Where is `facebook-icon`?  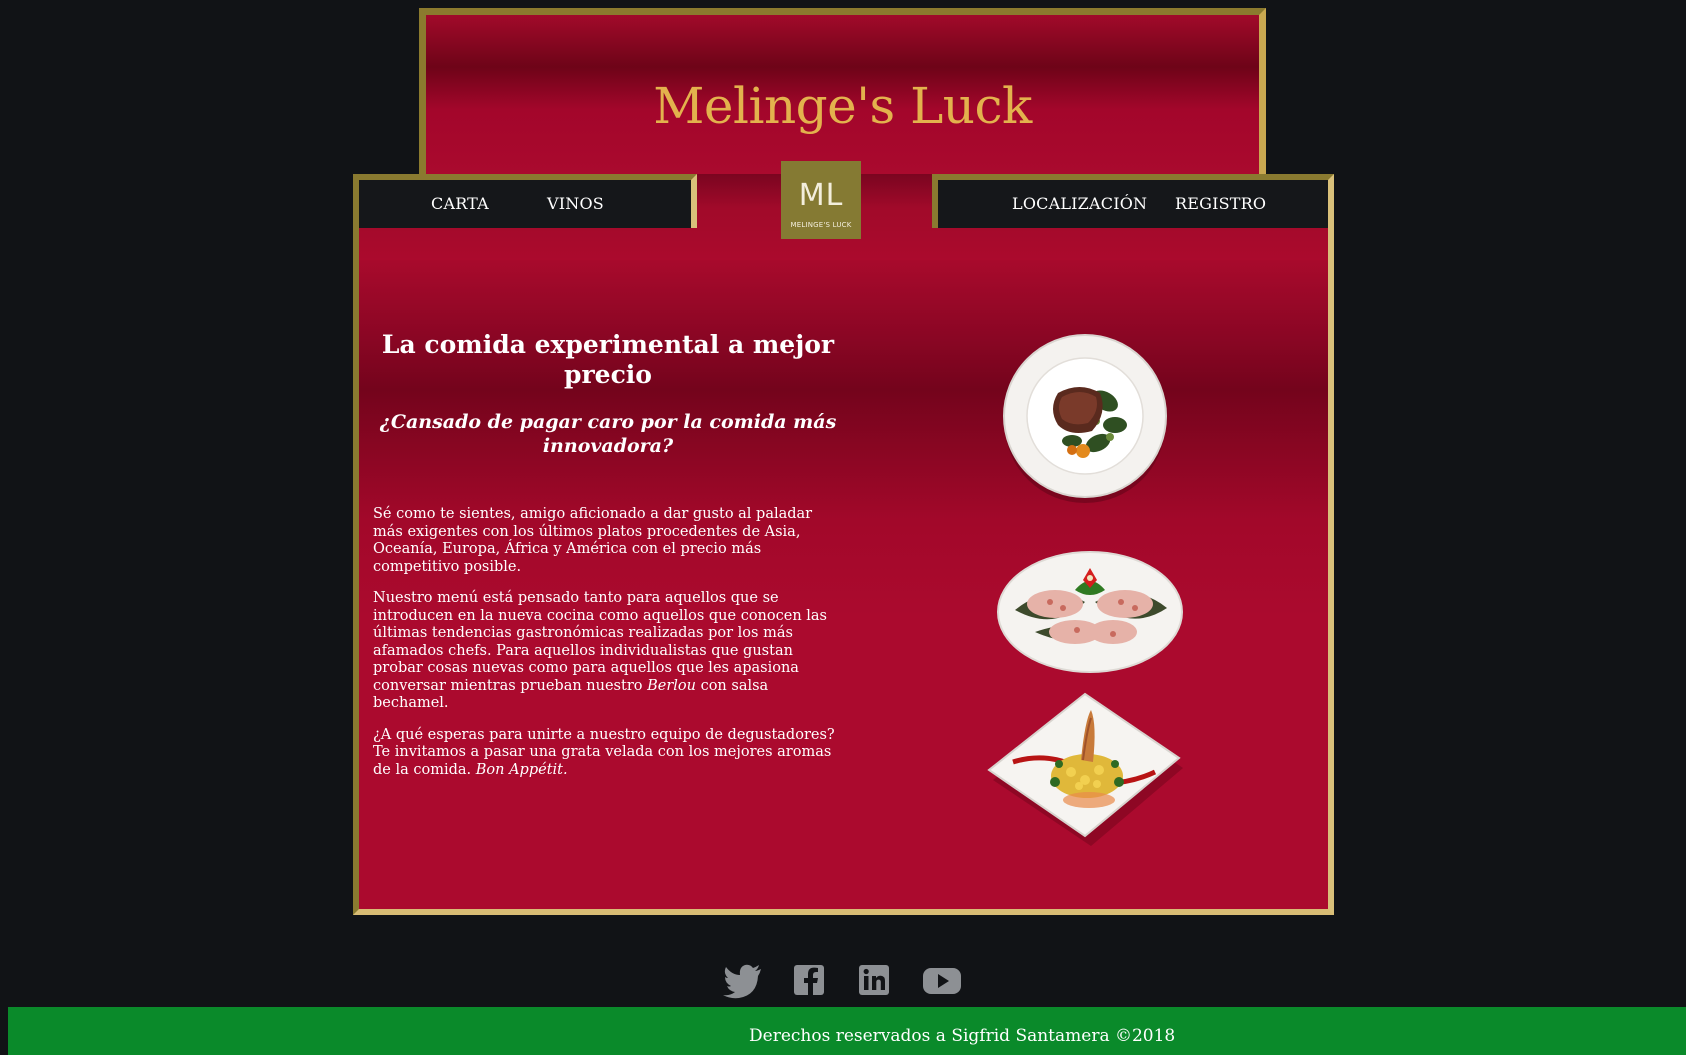 facebook-icon is located at coordinates (809, 981).